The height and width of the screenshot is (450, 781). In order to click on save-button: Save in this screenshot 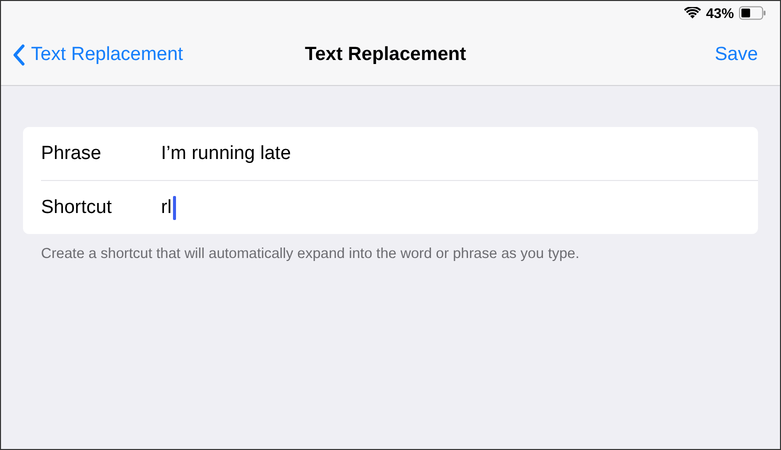, I will do `click(736, 55)`.